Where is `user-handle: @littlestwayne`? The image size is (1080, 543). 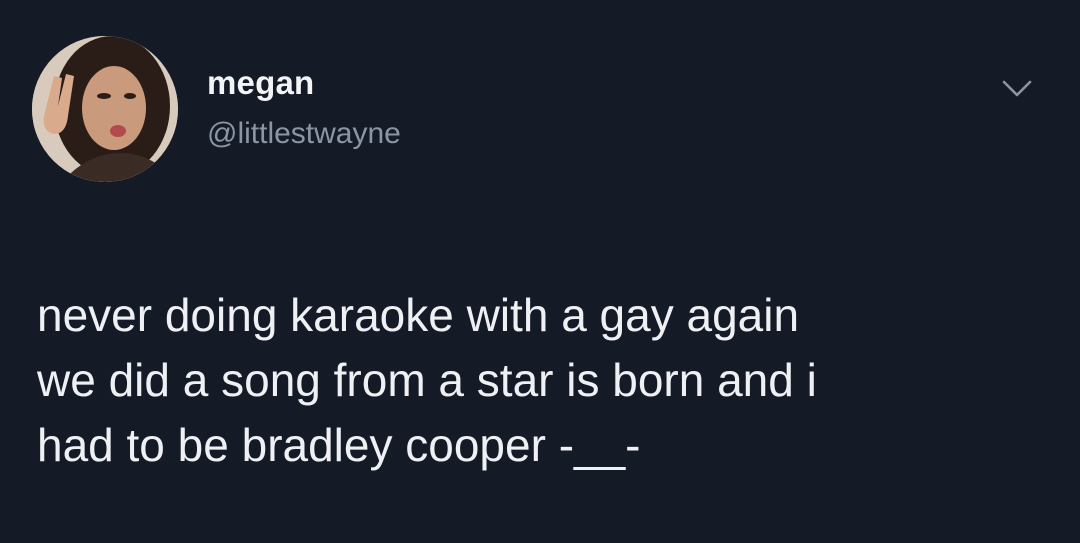 user-handle: @littlestwayne is located at coordinates (304, 134).